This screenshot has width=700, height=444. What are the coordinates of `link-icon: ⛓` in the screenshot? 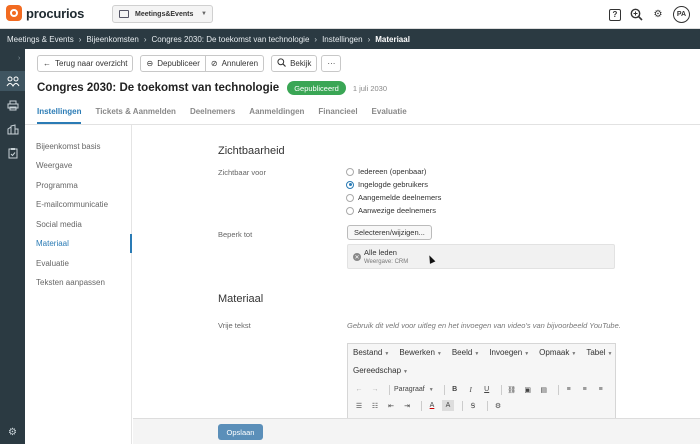 It's located at (512, 389).